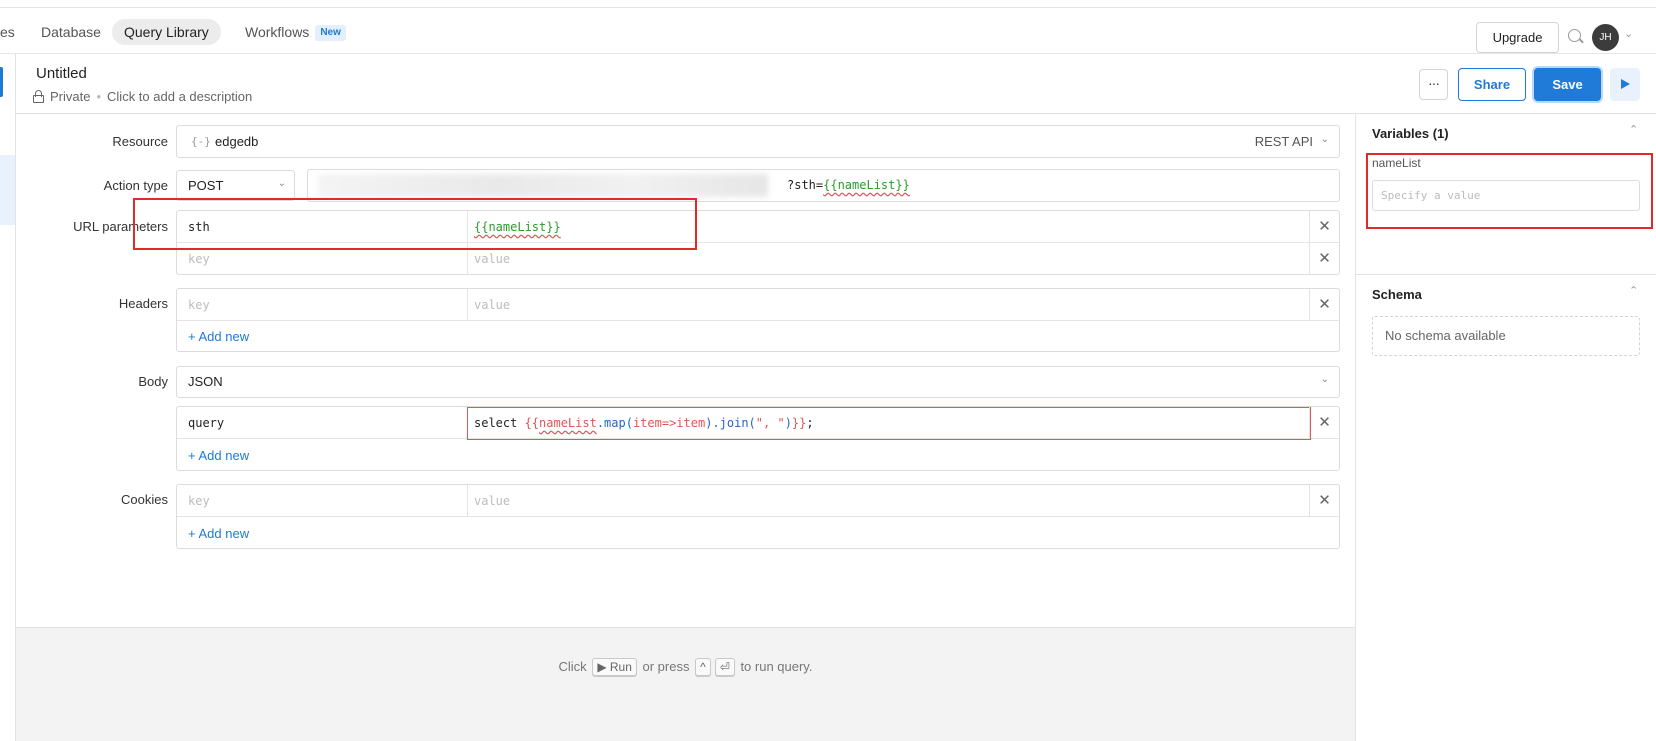  Describe the element at coordinates (199, 259) in the screenshot. I see `param-key-placeholder: key` at that location.